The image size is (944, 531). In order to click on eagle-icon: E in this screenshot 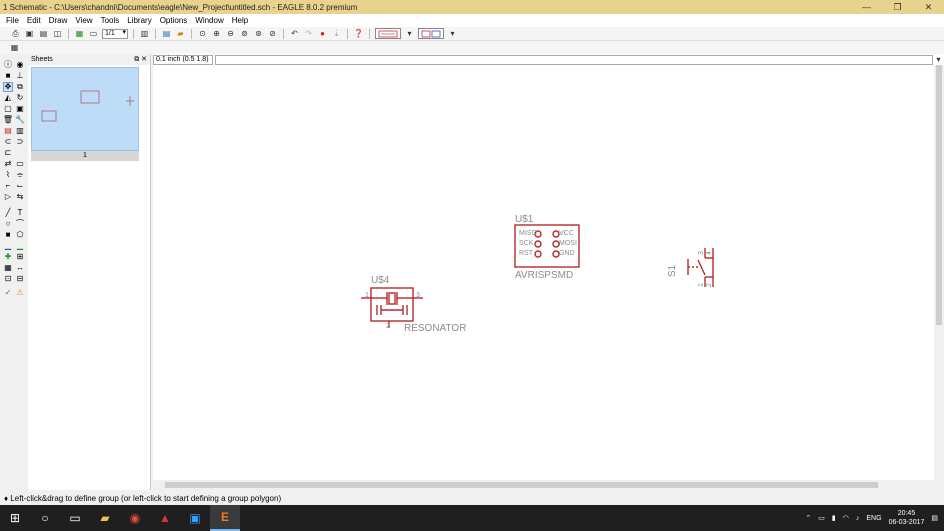, I will do `click(225, 518)`.